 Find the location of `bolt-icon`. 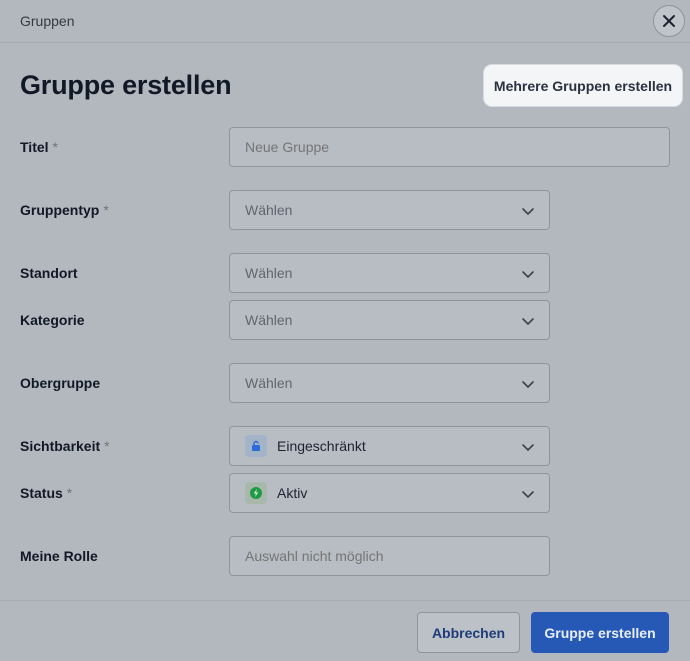

bolt-icon is located at coordinates (256, 493).